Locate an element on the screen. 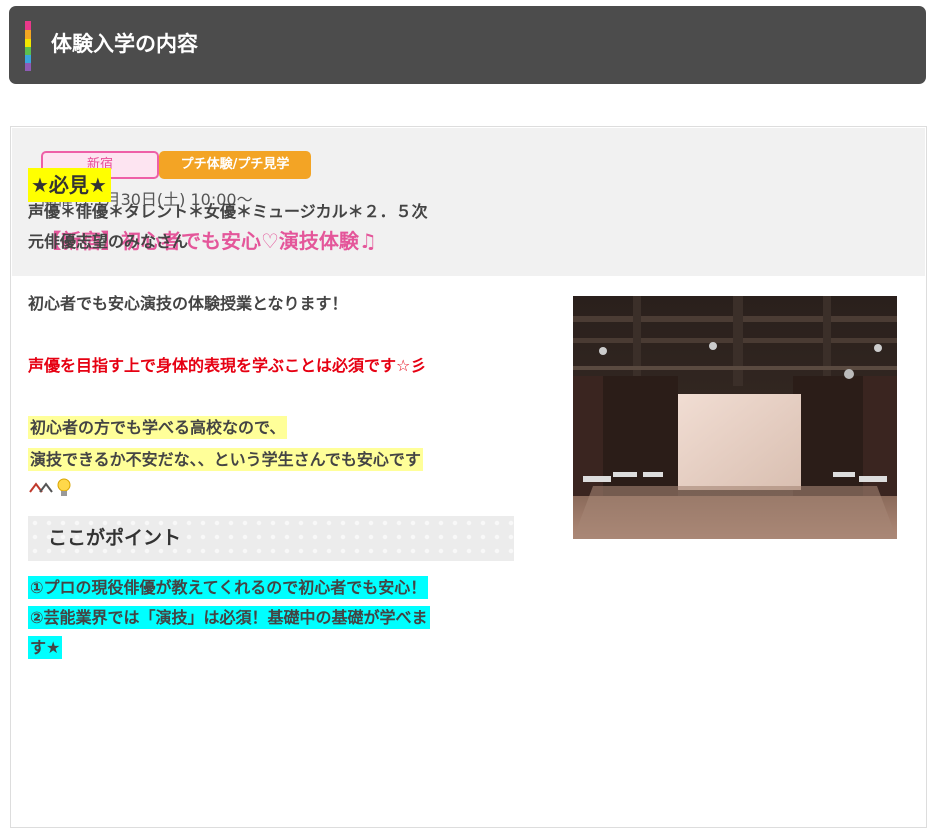  yellow-line-2-wrap: 演技できるか不安だな、、という学生さんでも安心です is located at coordinates (267, 459).